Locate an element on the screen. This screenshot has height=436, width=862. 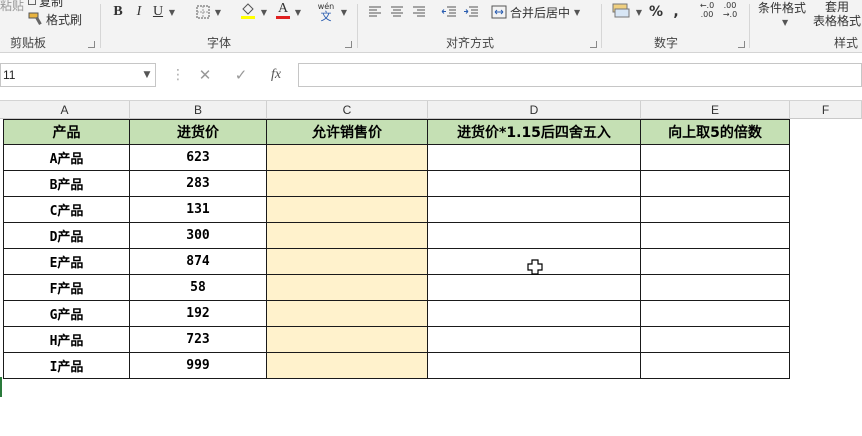
decrease-decimal-button: .00 →.0 is located at coordinates (730, 10).